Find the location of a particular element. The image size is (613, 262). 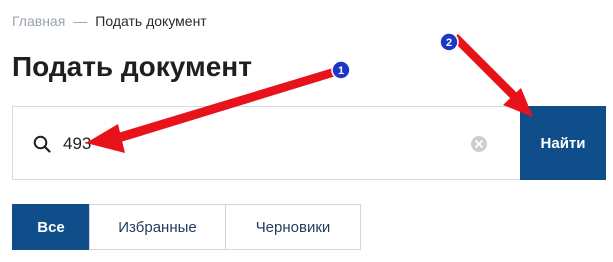

filter-tabs: Все Избранные Черновики is located at coordinates (186, 227).